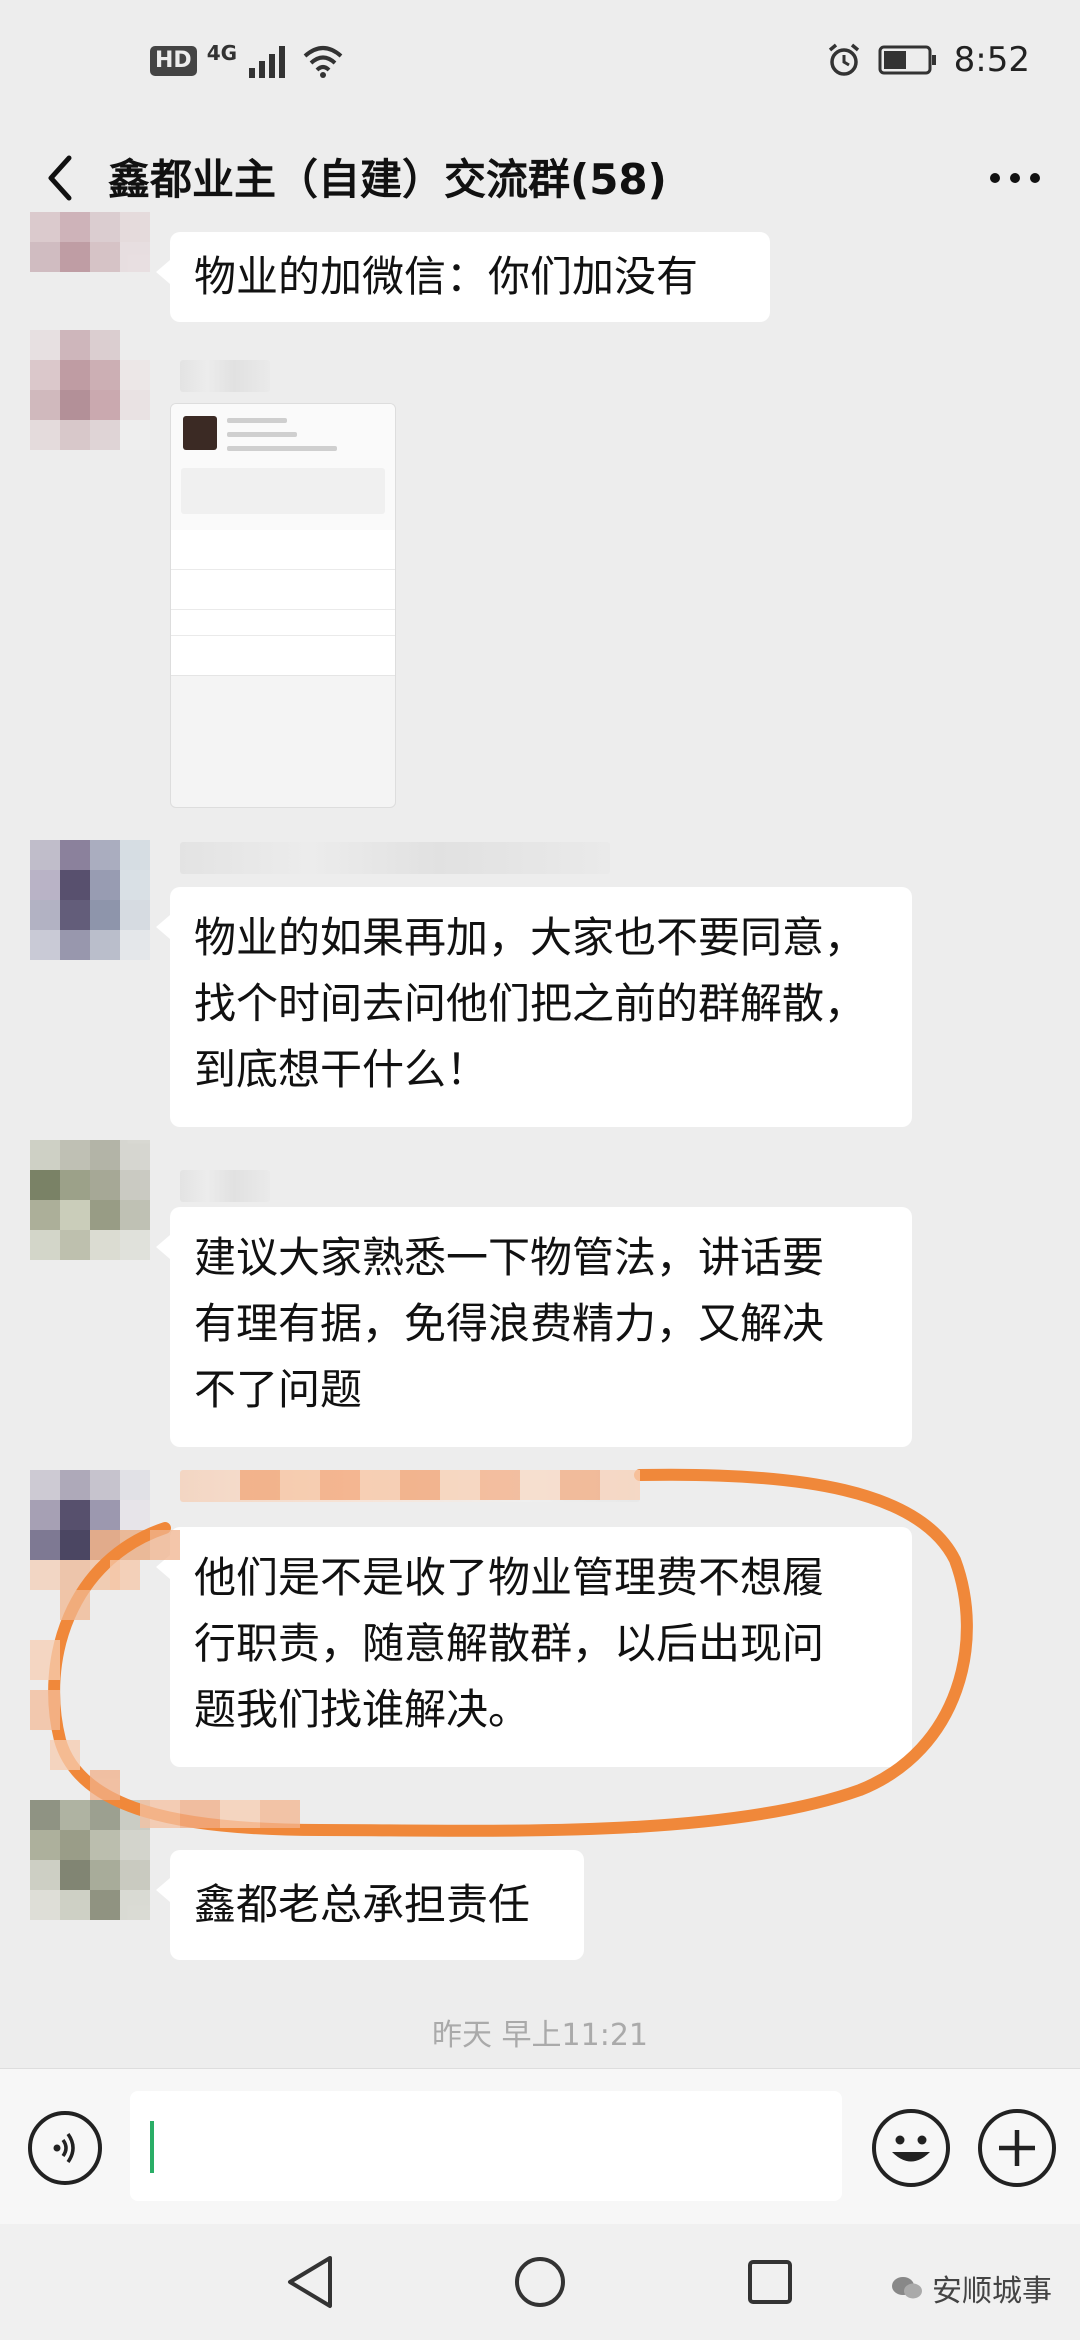  What do you see at coordinates (362, 1709) in the screenshot?
I see `message-line: 题我们找谁解决。` at bounding box center [362, 1709].